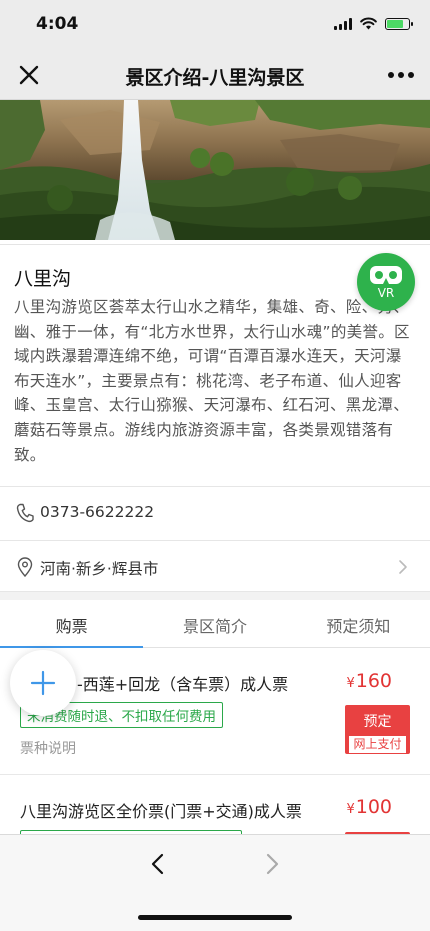  What do you see at coordinates (215, 512) in the screenshot?
I see `phone-row: 0373-6622222` at bounding box center [215, 512].